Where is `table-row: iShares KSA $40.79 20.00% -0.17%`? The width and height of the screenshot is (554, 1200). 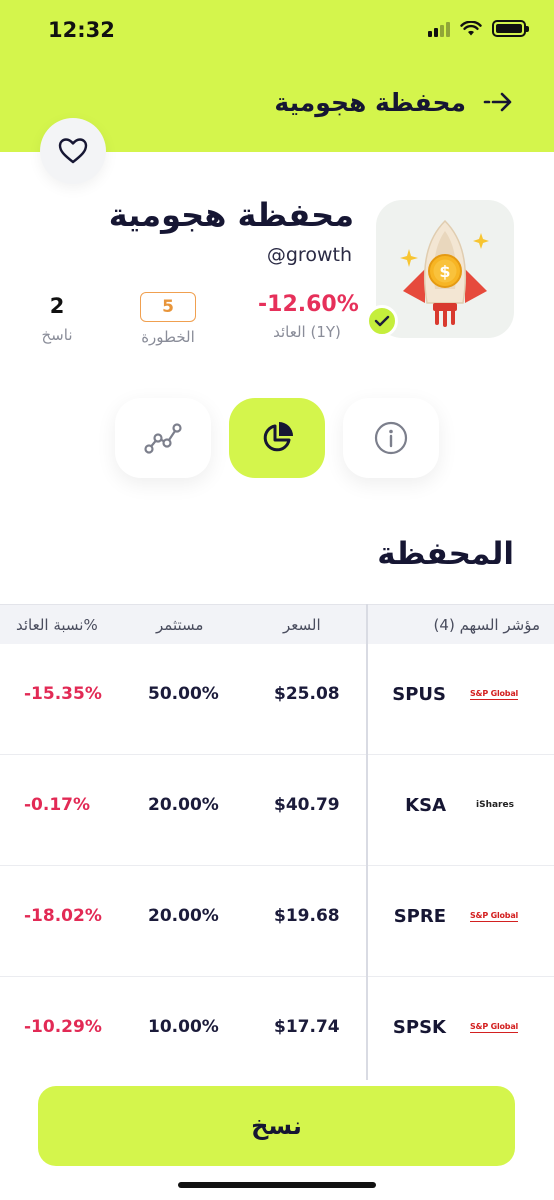 table-row: iShares KSA $40.79 20.00% -0.17% is located at coordinates (277, 810).